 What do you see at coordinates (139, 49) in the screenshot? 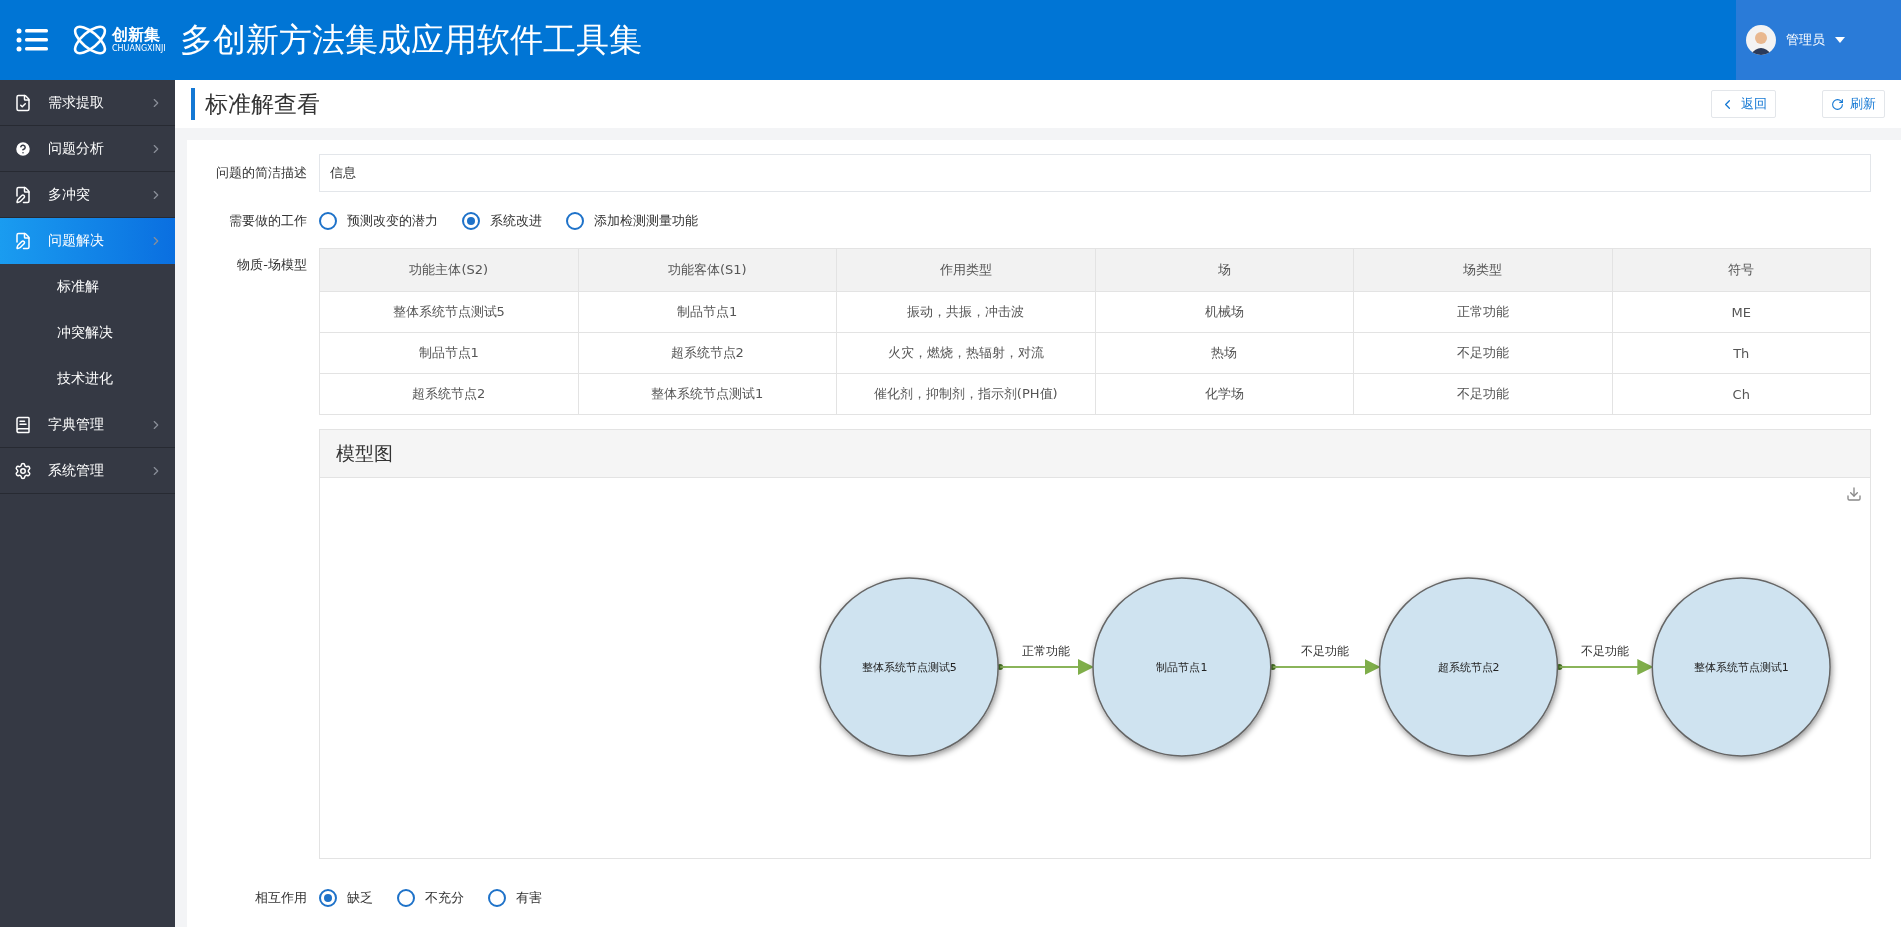
I see `logo-subtext: CHUANGXINJI` at bounding box center [139, 49].